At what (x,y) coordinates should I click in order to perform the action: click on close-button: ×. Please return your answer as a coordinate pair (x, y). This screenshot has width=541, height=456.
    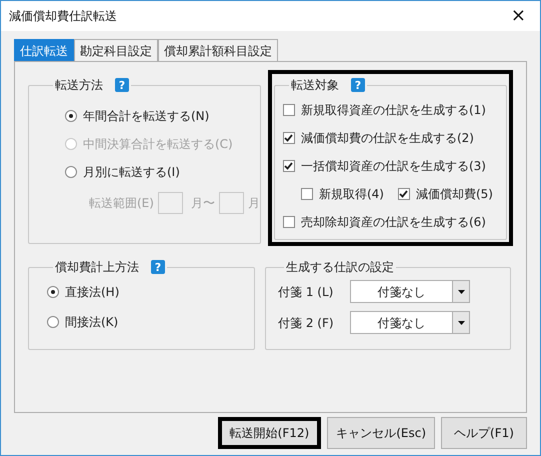
    Looking at the image, I should click on (518, 16).